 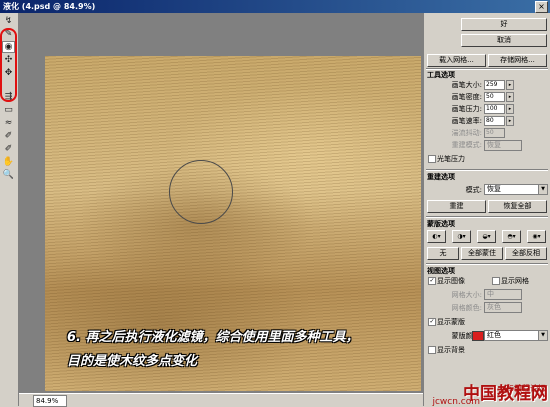 What do you see at coordinates (451, 350) in the screenshot?
I see `show-backdrop-label: 显示背景` at bounding box center [451, 350].